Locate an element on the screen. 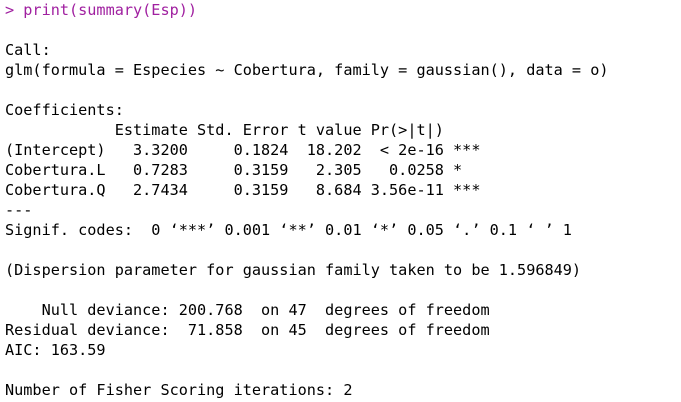 The image size is (681, 402). output-coefficients-heading: Coefficients: is located at coordinates (64, 110).